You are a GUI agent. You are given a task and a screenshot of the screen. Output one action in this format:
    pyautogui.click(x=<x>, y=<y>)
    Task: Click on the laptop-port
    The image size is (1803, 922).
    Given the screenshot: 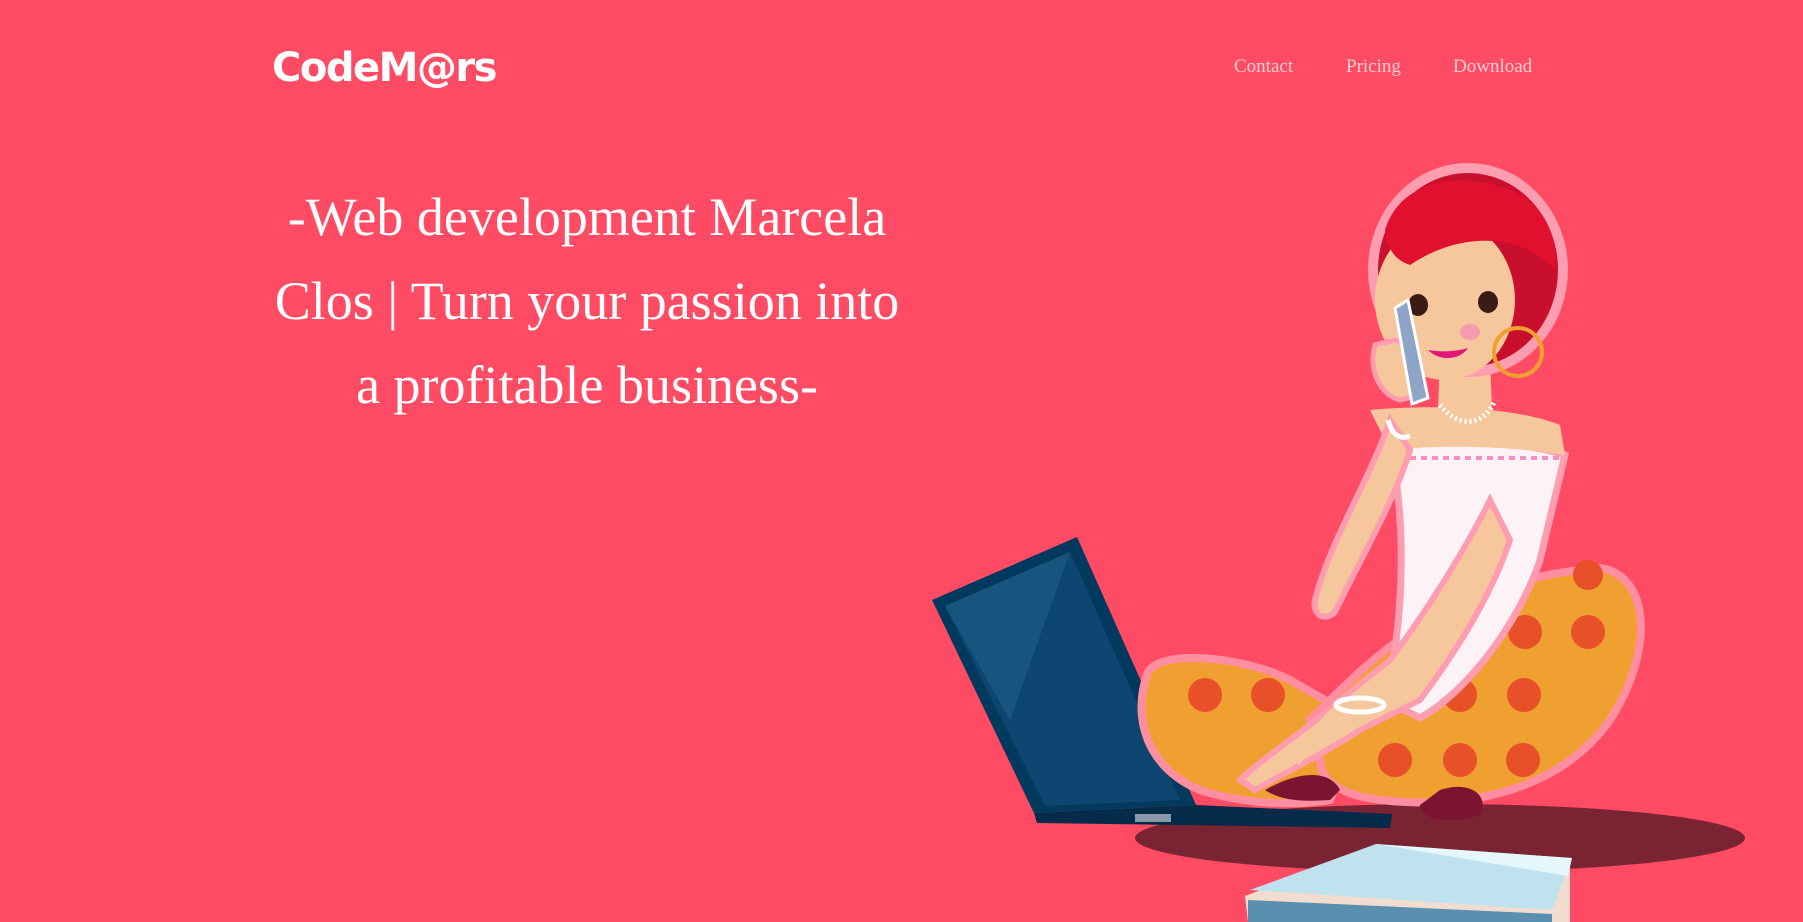 What is the action you would take?
    pyautogui.click(x=1153, y=818)
    